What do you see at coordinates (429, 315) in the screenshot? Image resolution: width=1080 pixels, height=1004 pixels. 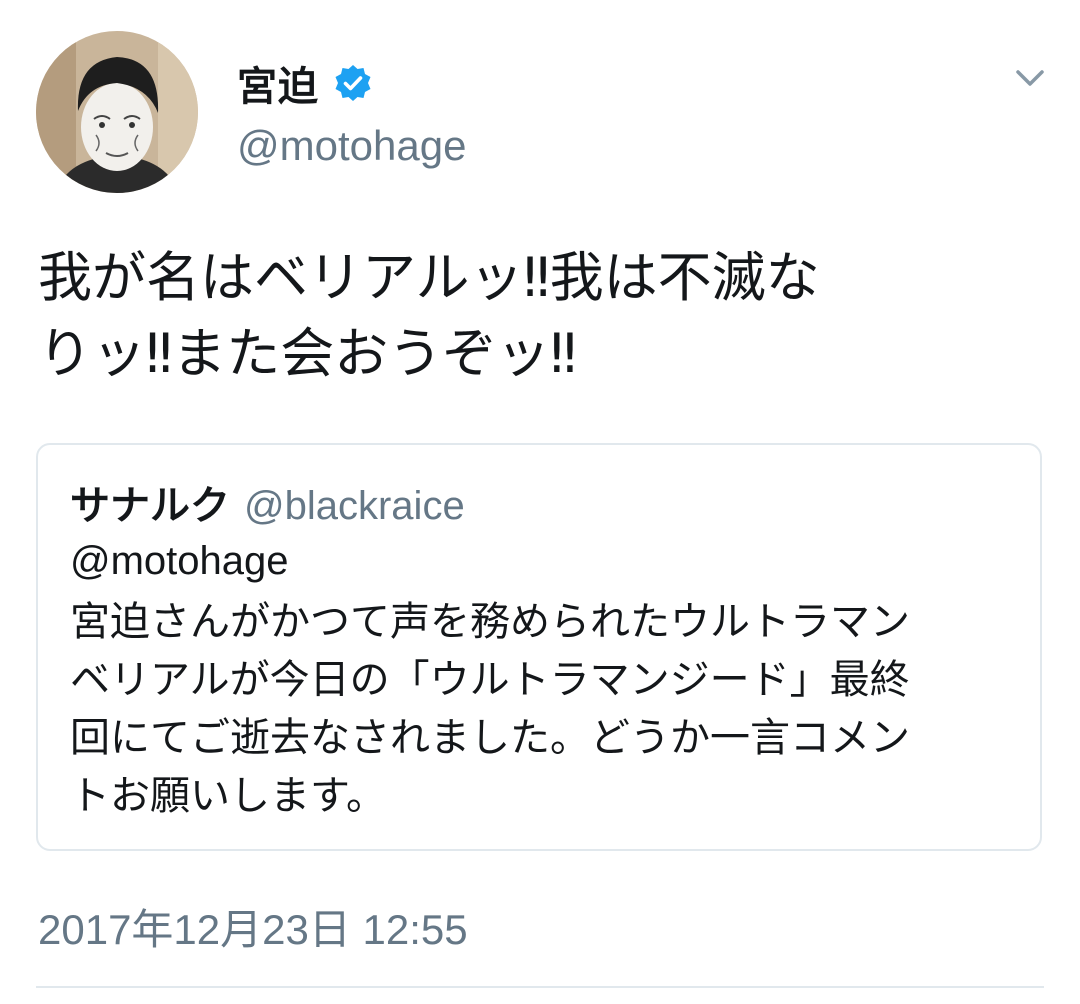 I see `tweet-text: 我が名はベリアルッ‼我は不滅な りッ‼また会おうぞッ‼` at bounding box center [429, 315].